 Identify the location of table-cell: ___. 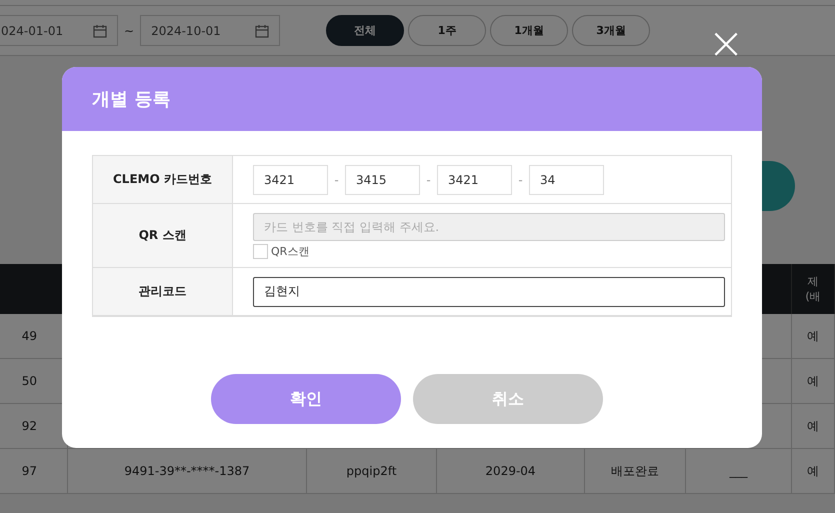
(739, 471).